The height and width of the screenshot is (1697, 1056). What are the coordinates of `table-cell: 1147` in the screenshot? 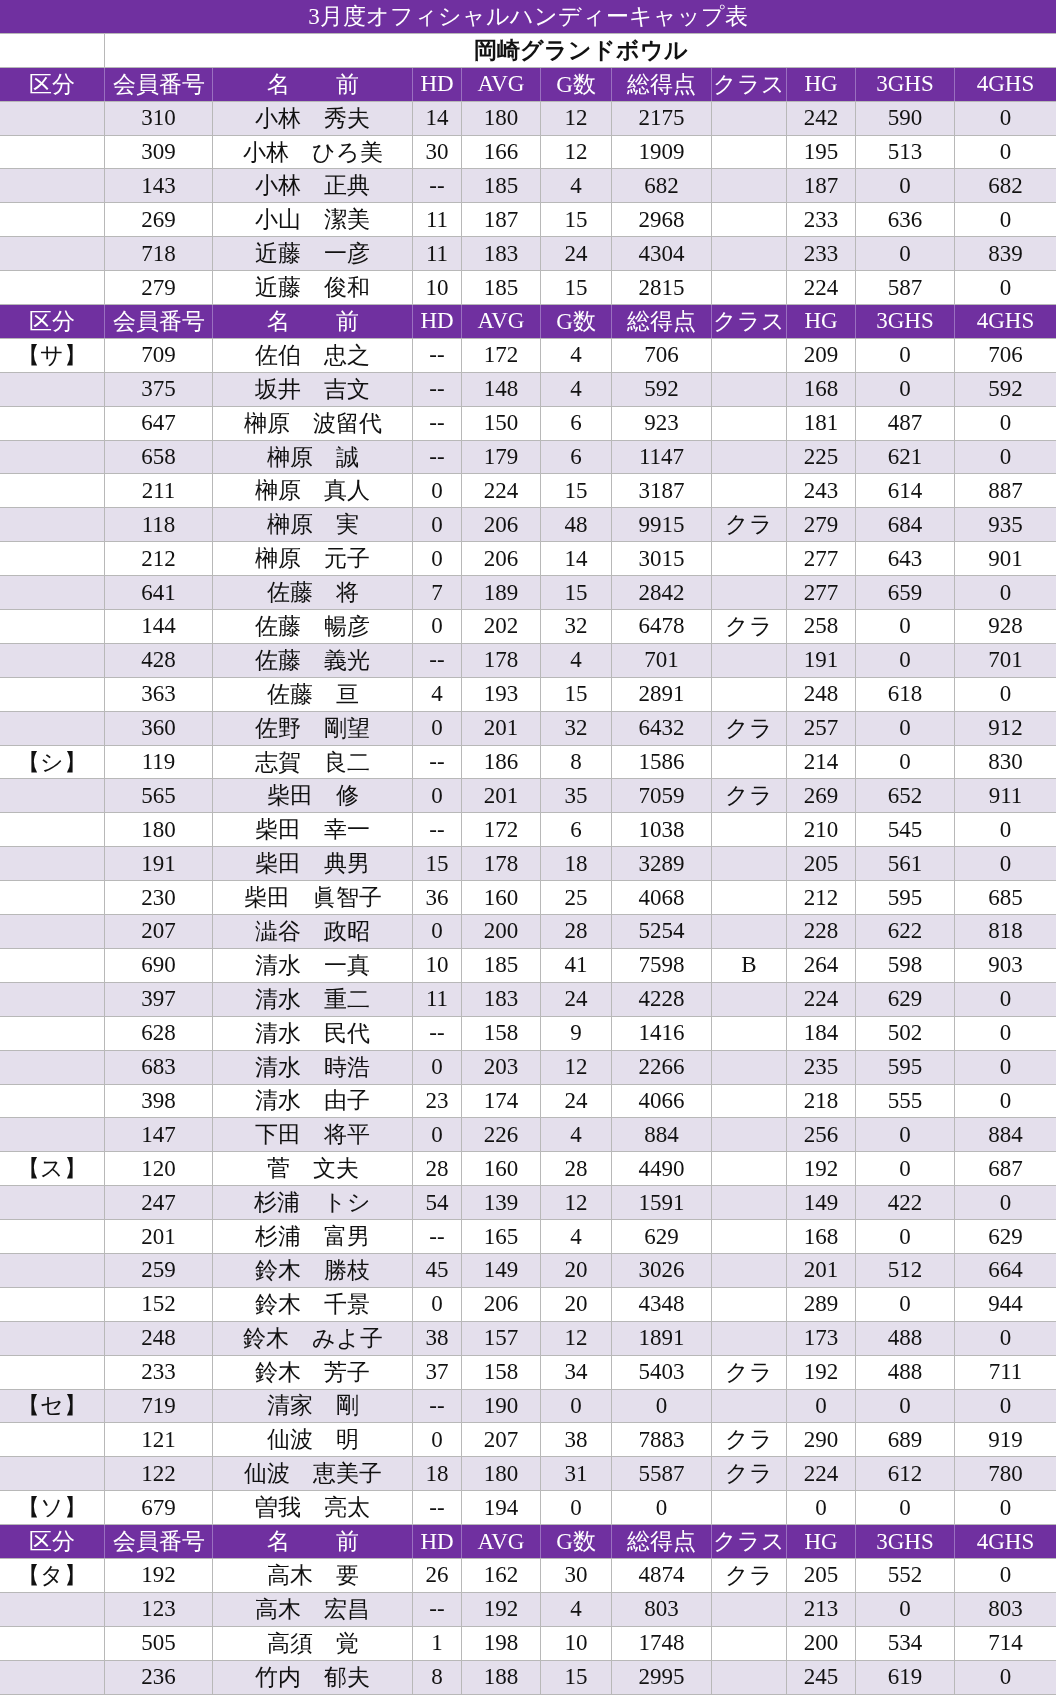 It's located at (662, 457).